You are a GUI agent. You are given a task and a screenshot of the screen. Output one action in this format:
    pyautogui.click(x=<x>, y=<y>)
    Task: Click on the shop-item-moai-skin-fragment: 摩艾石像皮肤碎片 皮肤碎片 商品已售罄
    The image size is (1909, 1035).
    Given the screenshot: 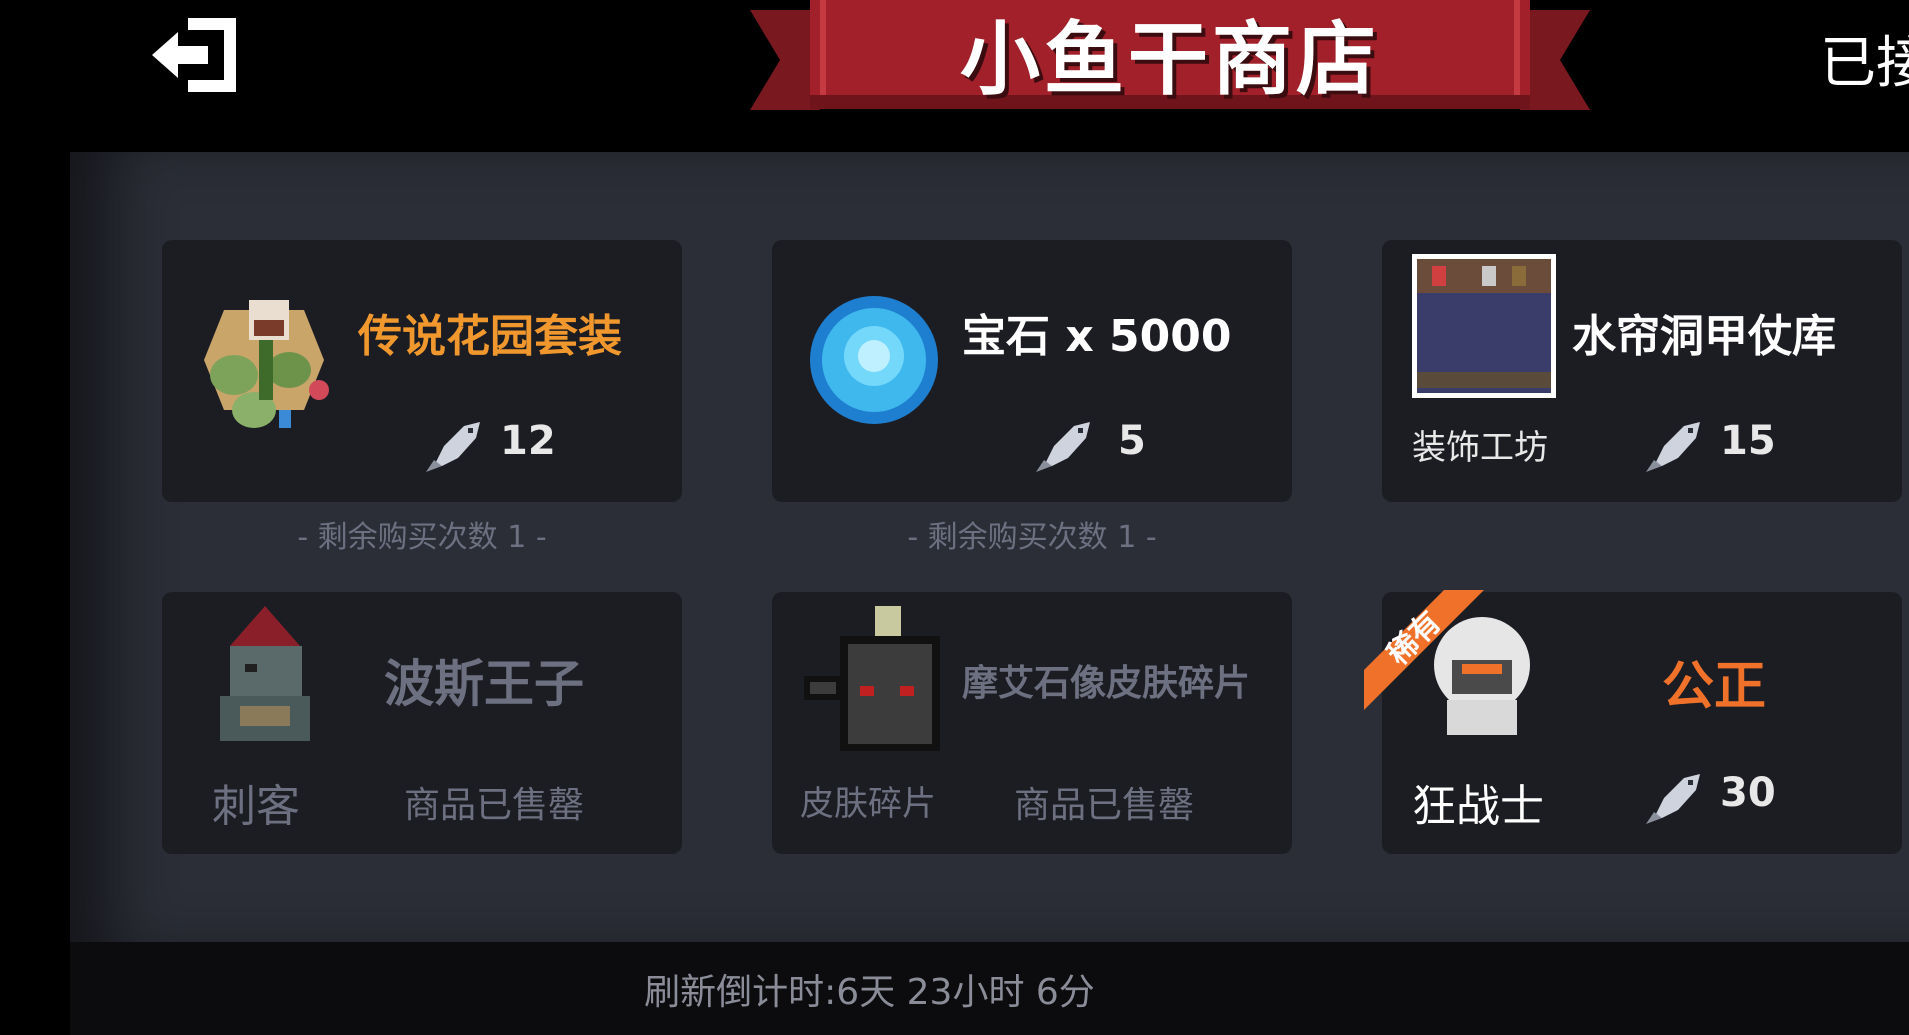 What is the action you would take?
    pyautogui.click(x=1032, y=723)
    